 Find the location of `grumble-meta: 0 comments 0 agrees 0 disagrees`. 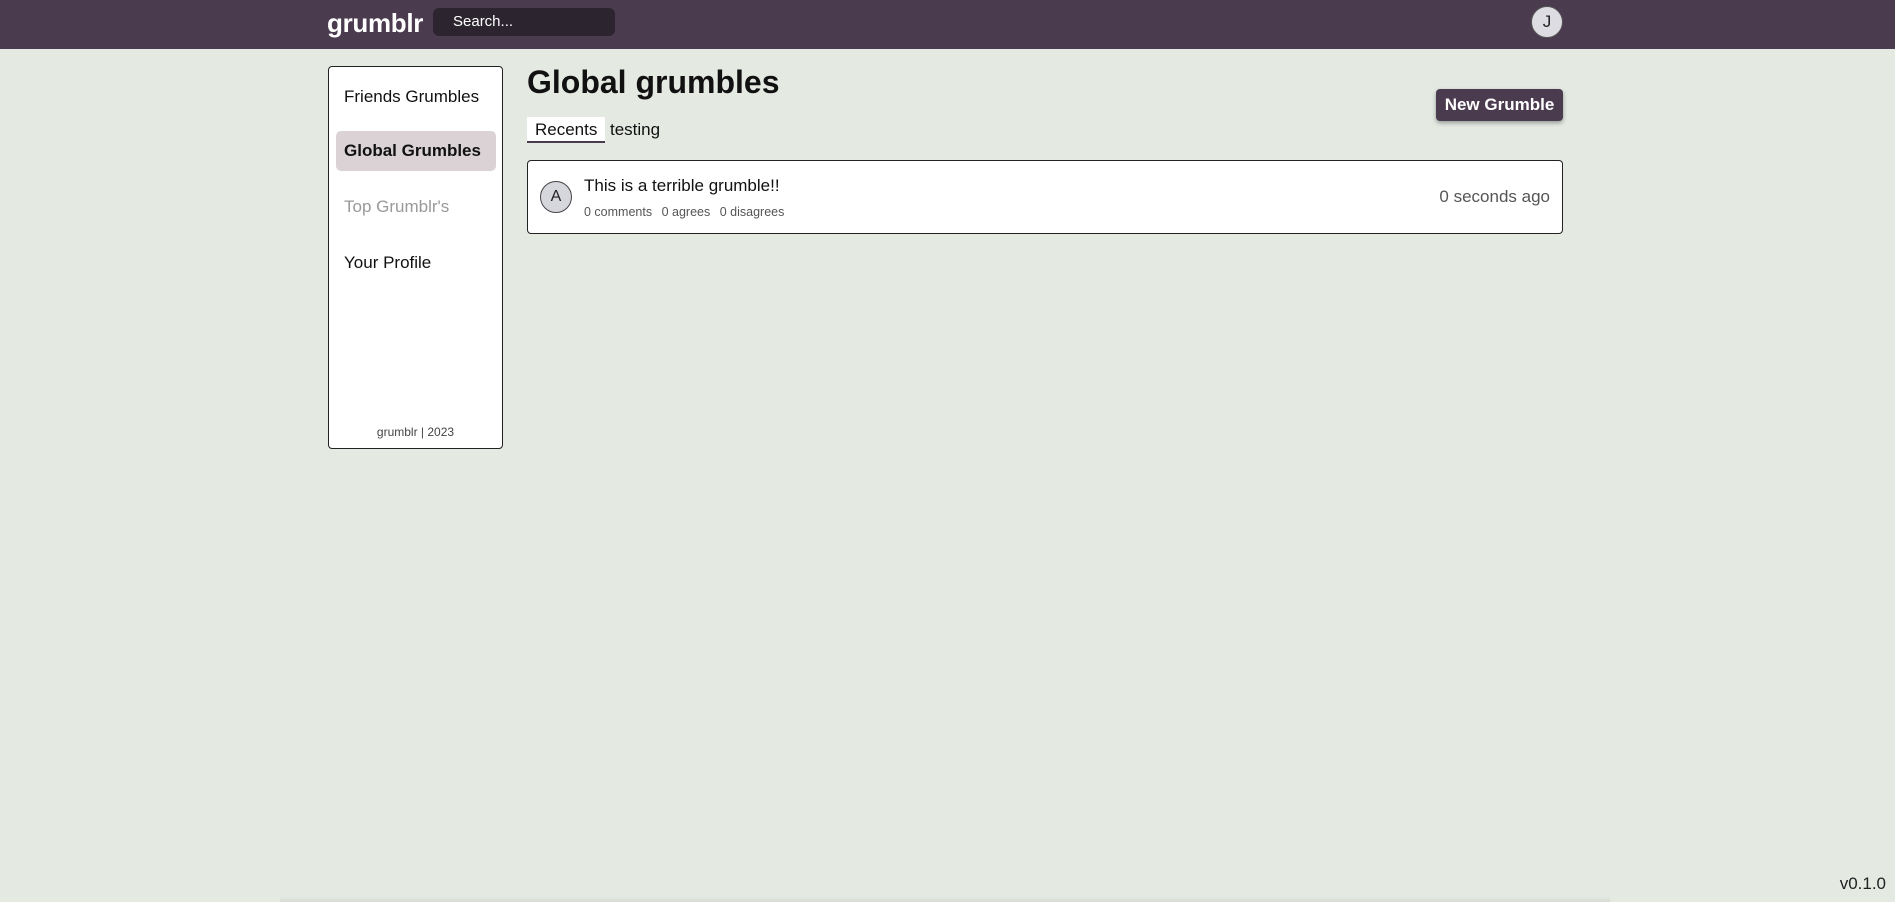

grumble-meta: 0 comments 0 agrees 0 disagrees is located at coordinates (687, 212).